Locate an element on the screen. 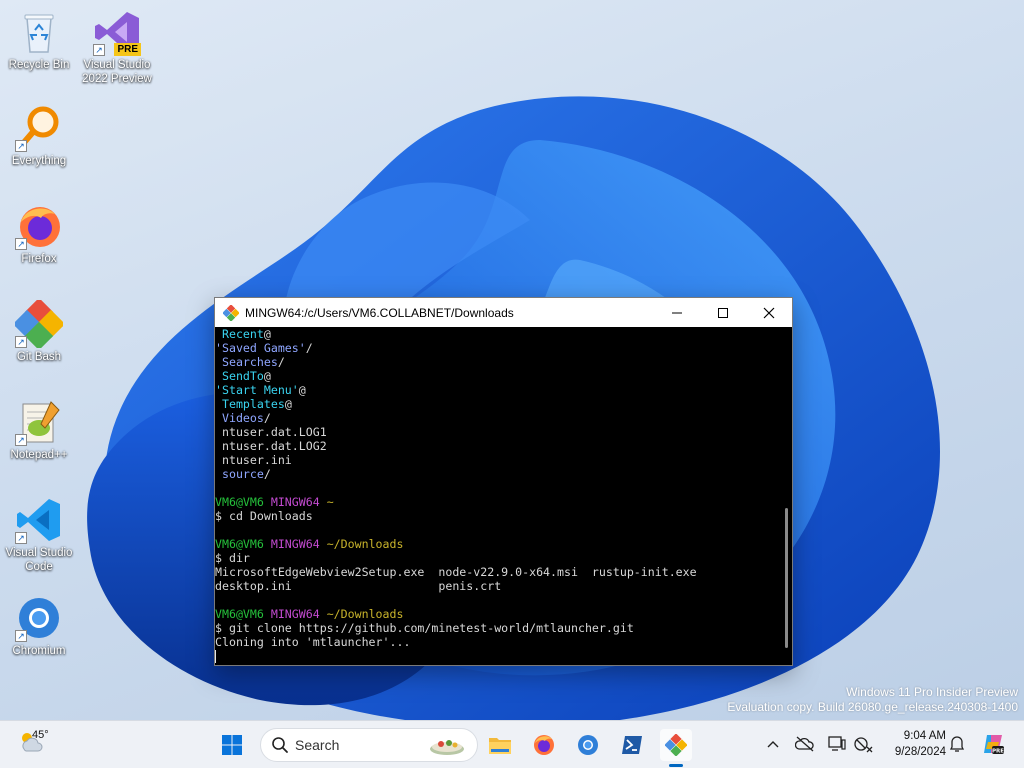 Image resolution: width=1024 pixels, height=768 pixels. firefox-icon is located at coordinates (544, 745).